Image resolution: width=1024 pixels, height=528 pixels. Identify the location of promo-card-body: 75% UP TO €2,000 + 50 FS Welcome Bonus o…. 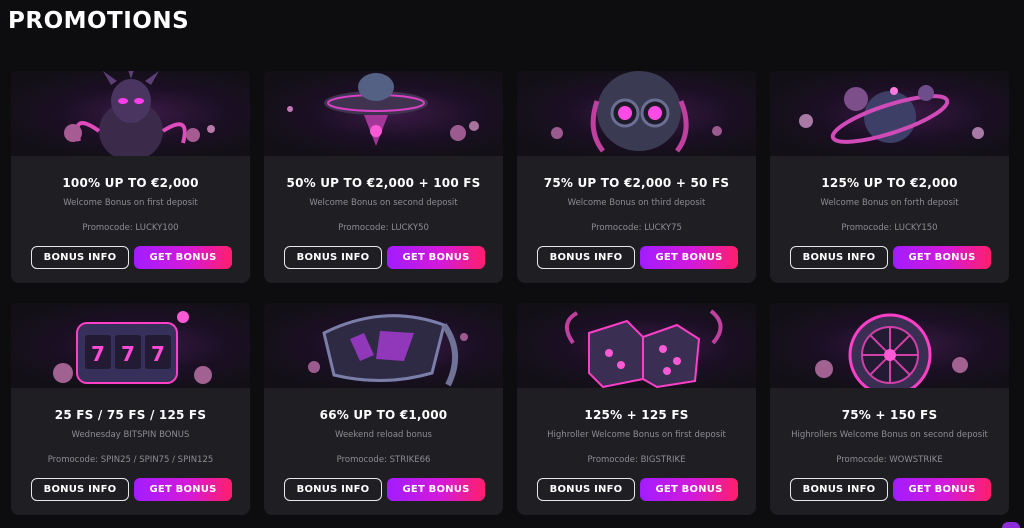
(636, 219).